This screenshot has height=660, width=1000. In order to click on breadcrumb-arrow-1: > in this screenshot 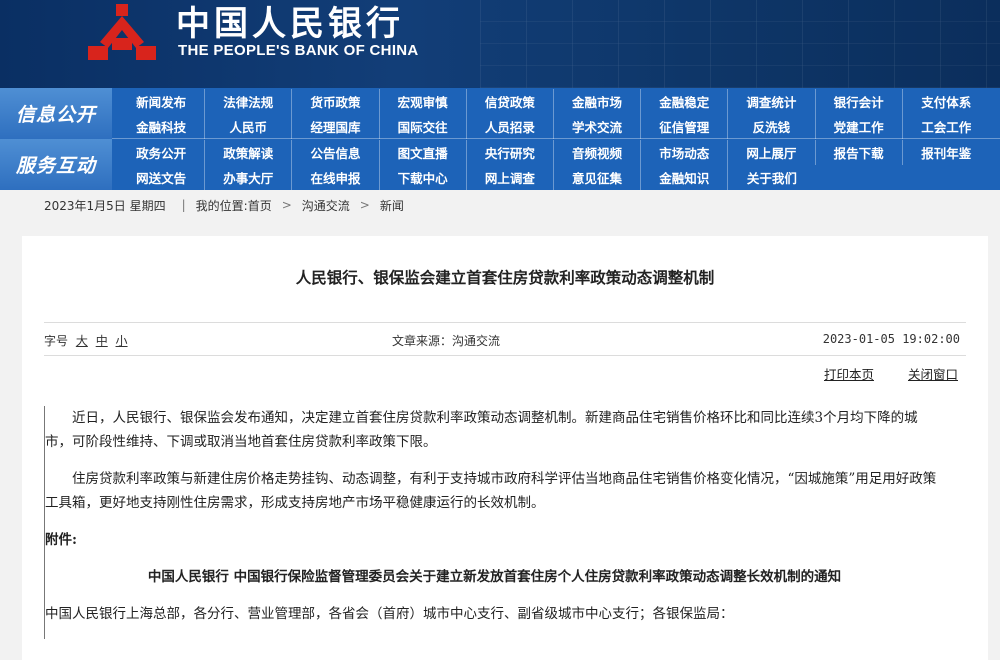, I will do `click(286, 205)`.